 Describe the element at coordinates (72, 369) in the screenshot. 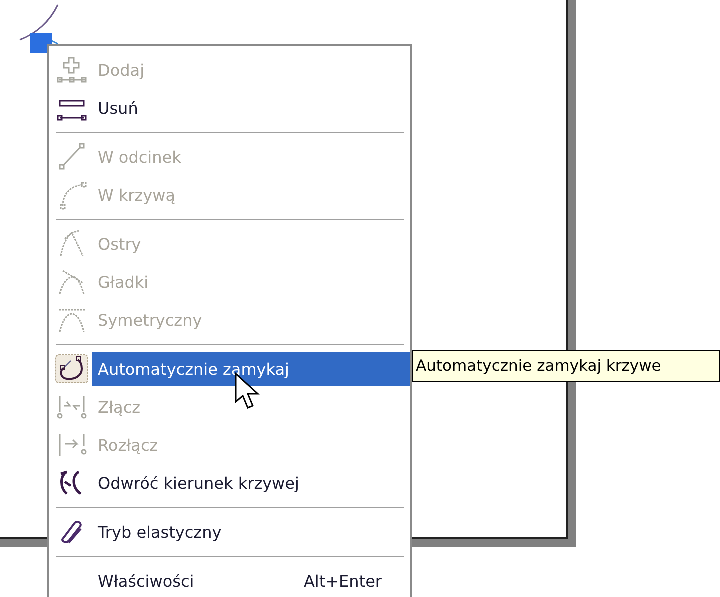

I see `closed-curve-icon` at that location.